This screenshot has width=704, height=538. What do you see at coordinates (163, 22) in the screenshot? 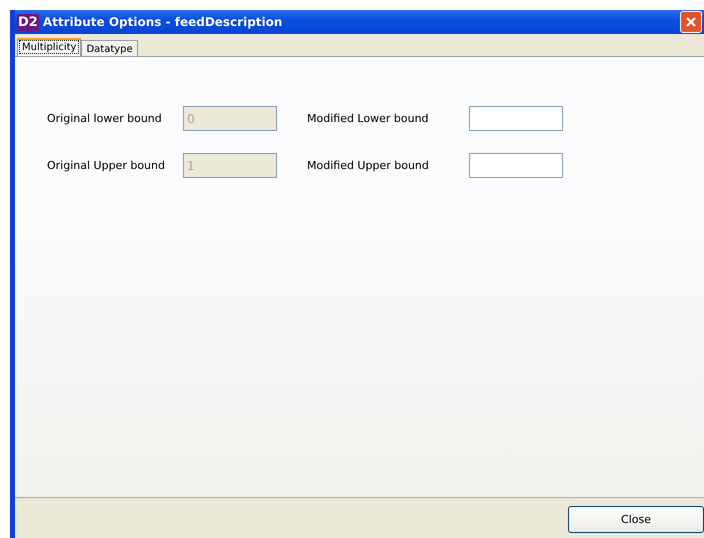
I see `window-title: Attribute Options - feedDescription` at bounding box center [163, 22].